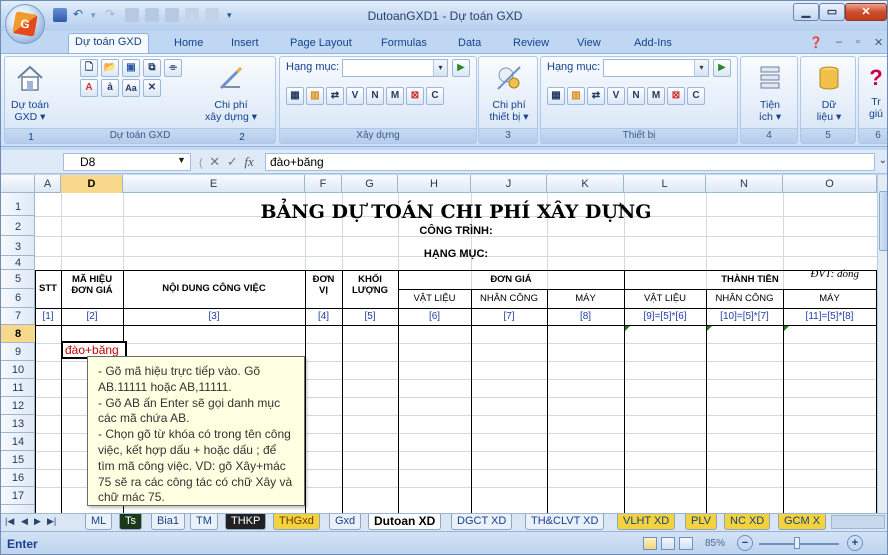  What do you see at coordinates (802, 522) in the screenshot?
I see `sheet-tab-gcm-xd: GCM X` at bounding box center [802, 522].